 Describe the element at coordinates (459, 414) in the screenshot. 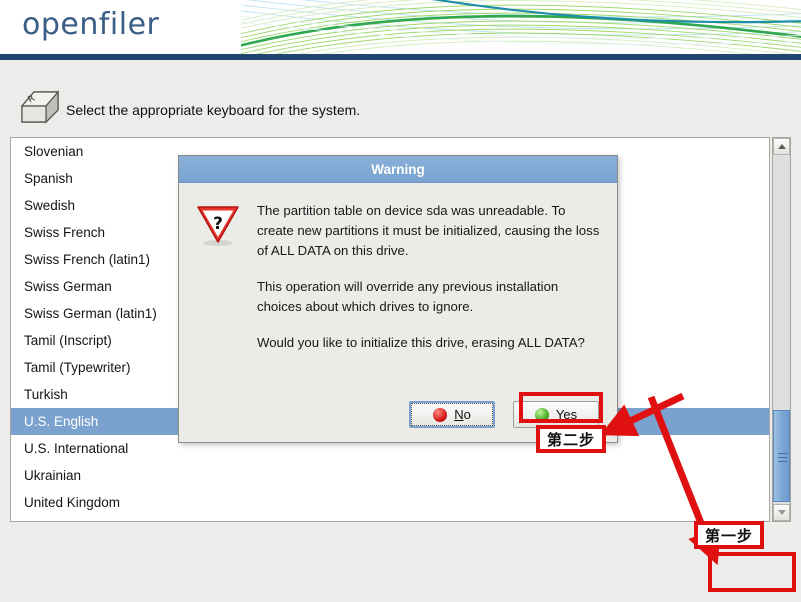

I see `no-button-mnemonic: N` at that location.